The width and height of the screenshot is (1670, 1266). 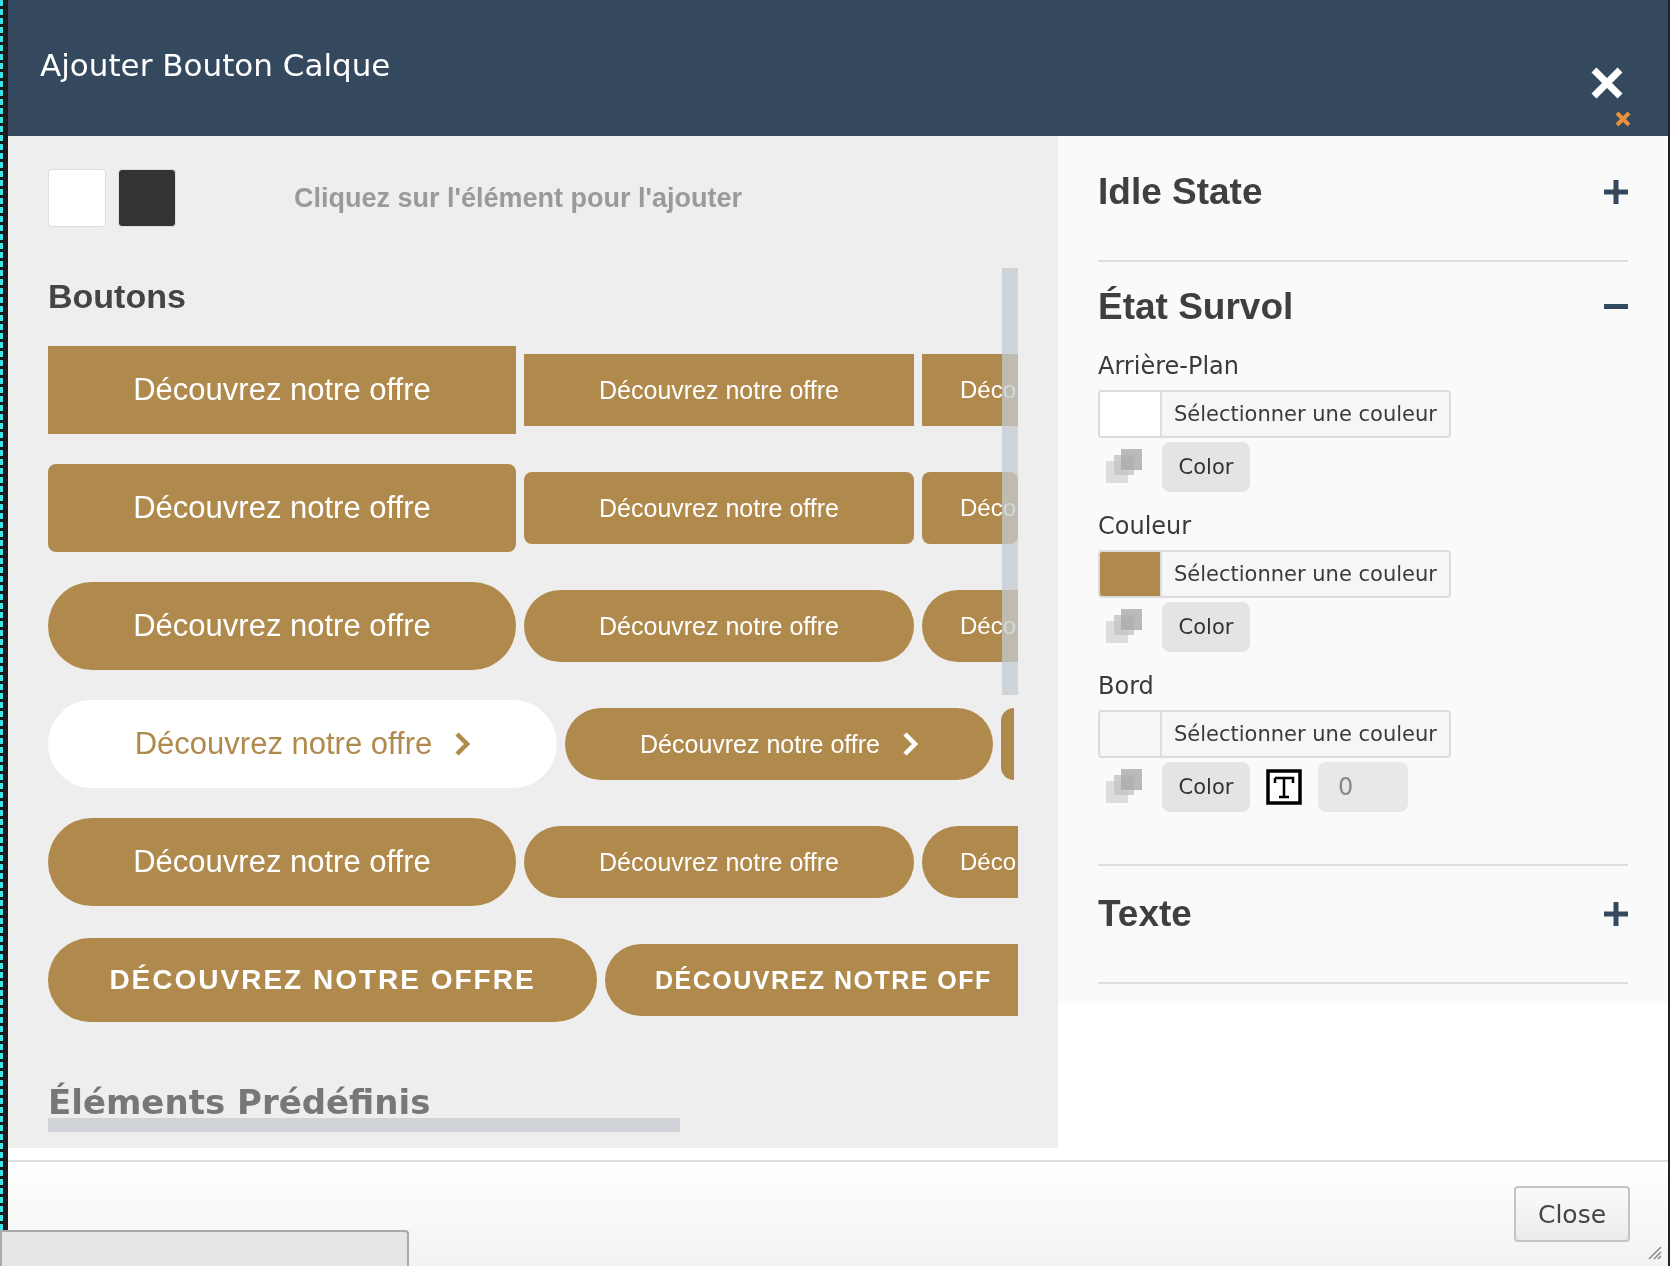 I want to click on section-heading: Éléments Prédéfinis, so click(x=240, y=1102).